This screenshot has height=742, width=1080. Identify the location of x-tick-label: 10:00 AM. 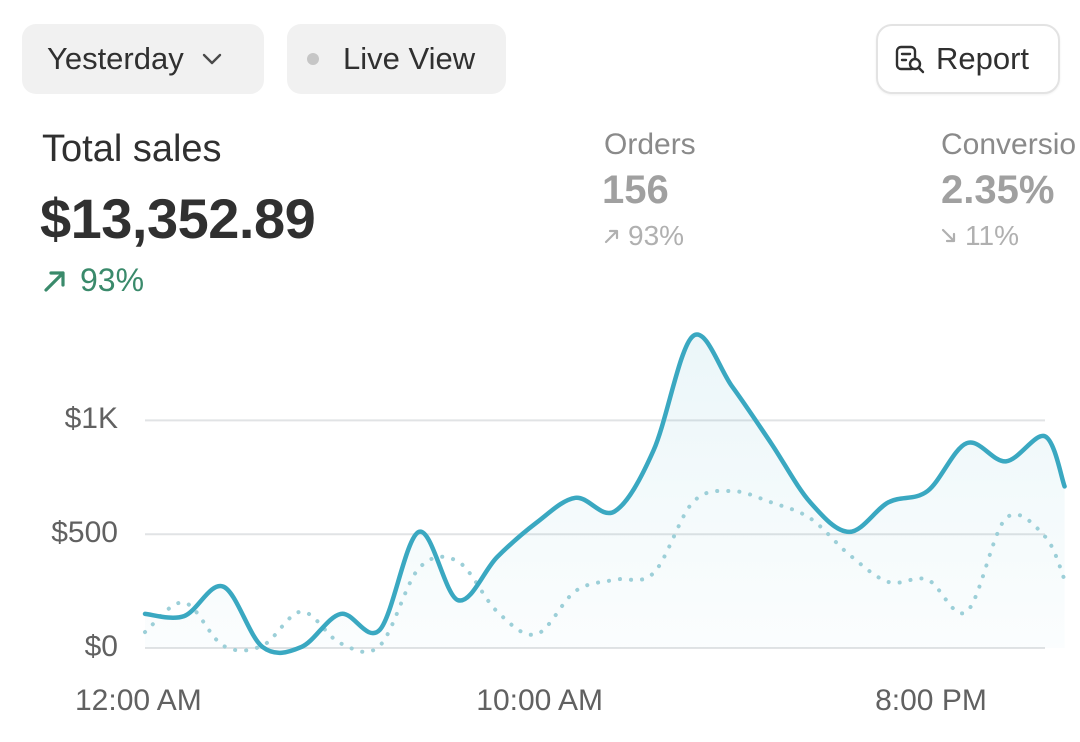
(540, 700).